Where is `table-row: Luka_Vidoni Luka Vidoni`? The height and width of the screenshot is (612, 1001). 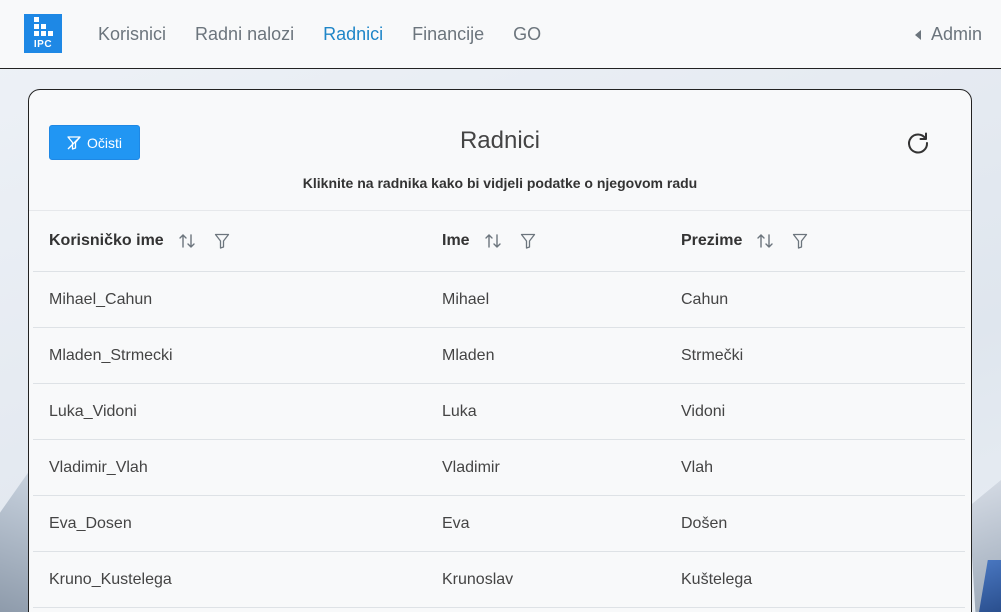 table-row: Luka_Vidoni Luka Vidoni is located at coordinates (499, 412).